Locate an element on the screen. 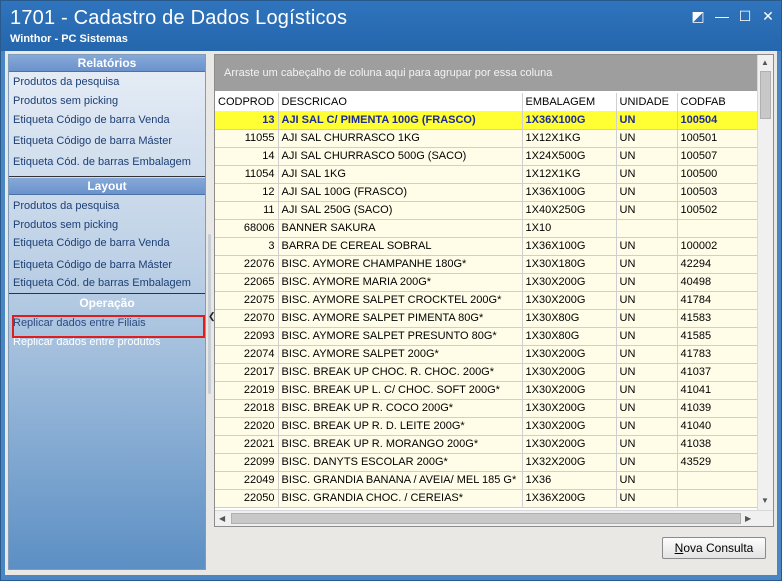 The width and height of the screenshot is (782, 581). cell-descricao: BISC. AYMORE SALPET 200G* is located at coordinates (400, 354).